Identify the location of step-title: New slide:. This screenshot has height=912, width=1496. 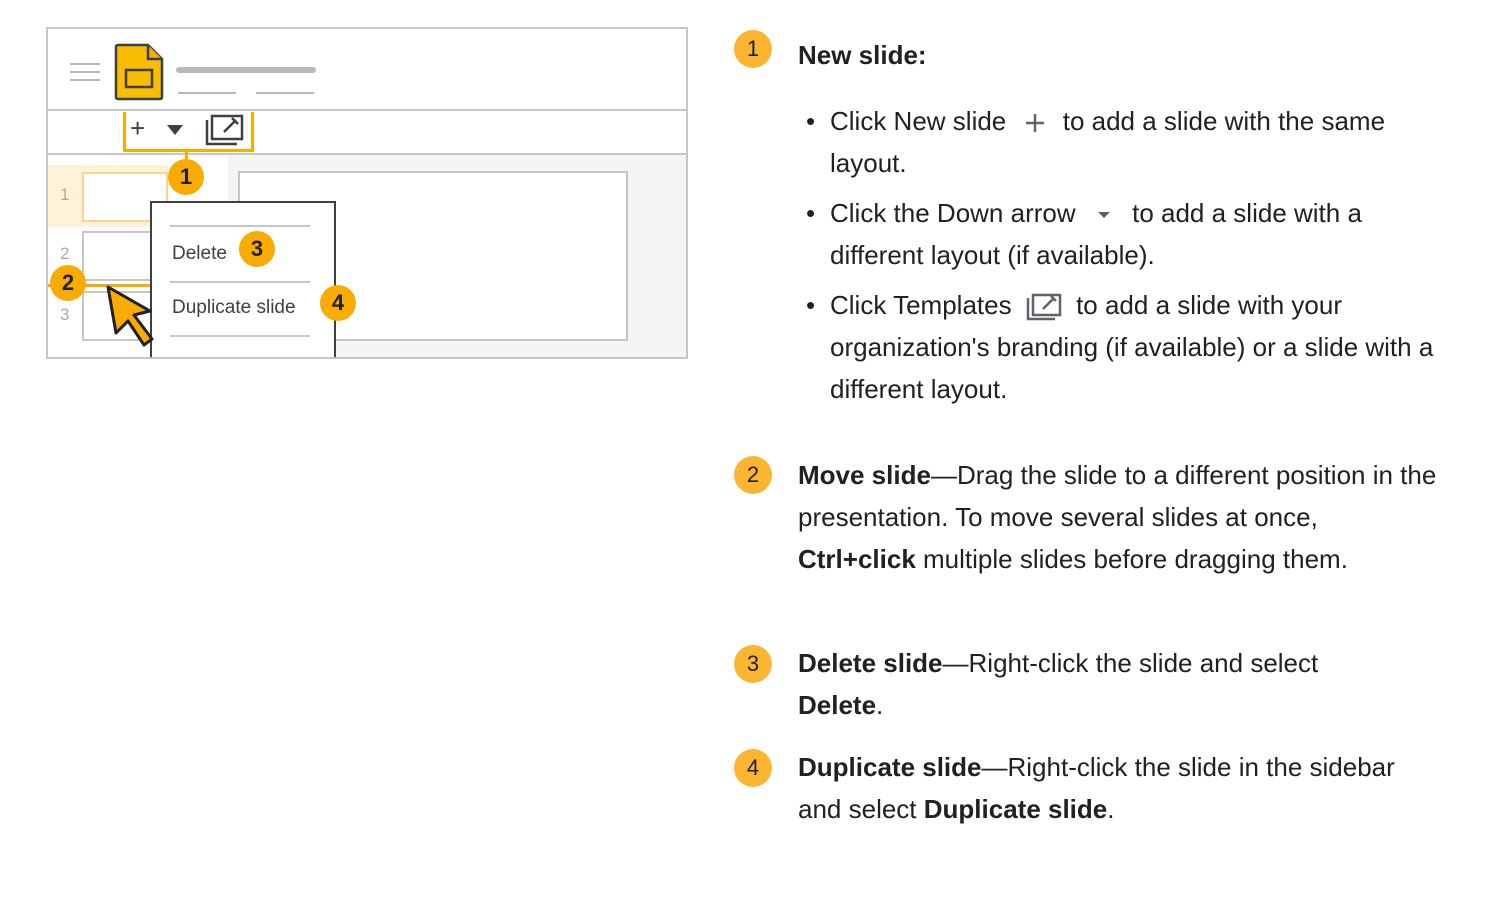
(862, 55).